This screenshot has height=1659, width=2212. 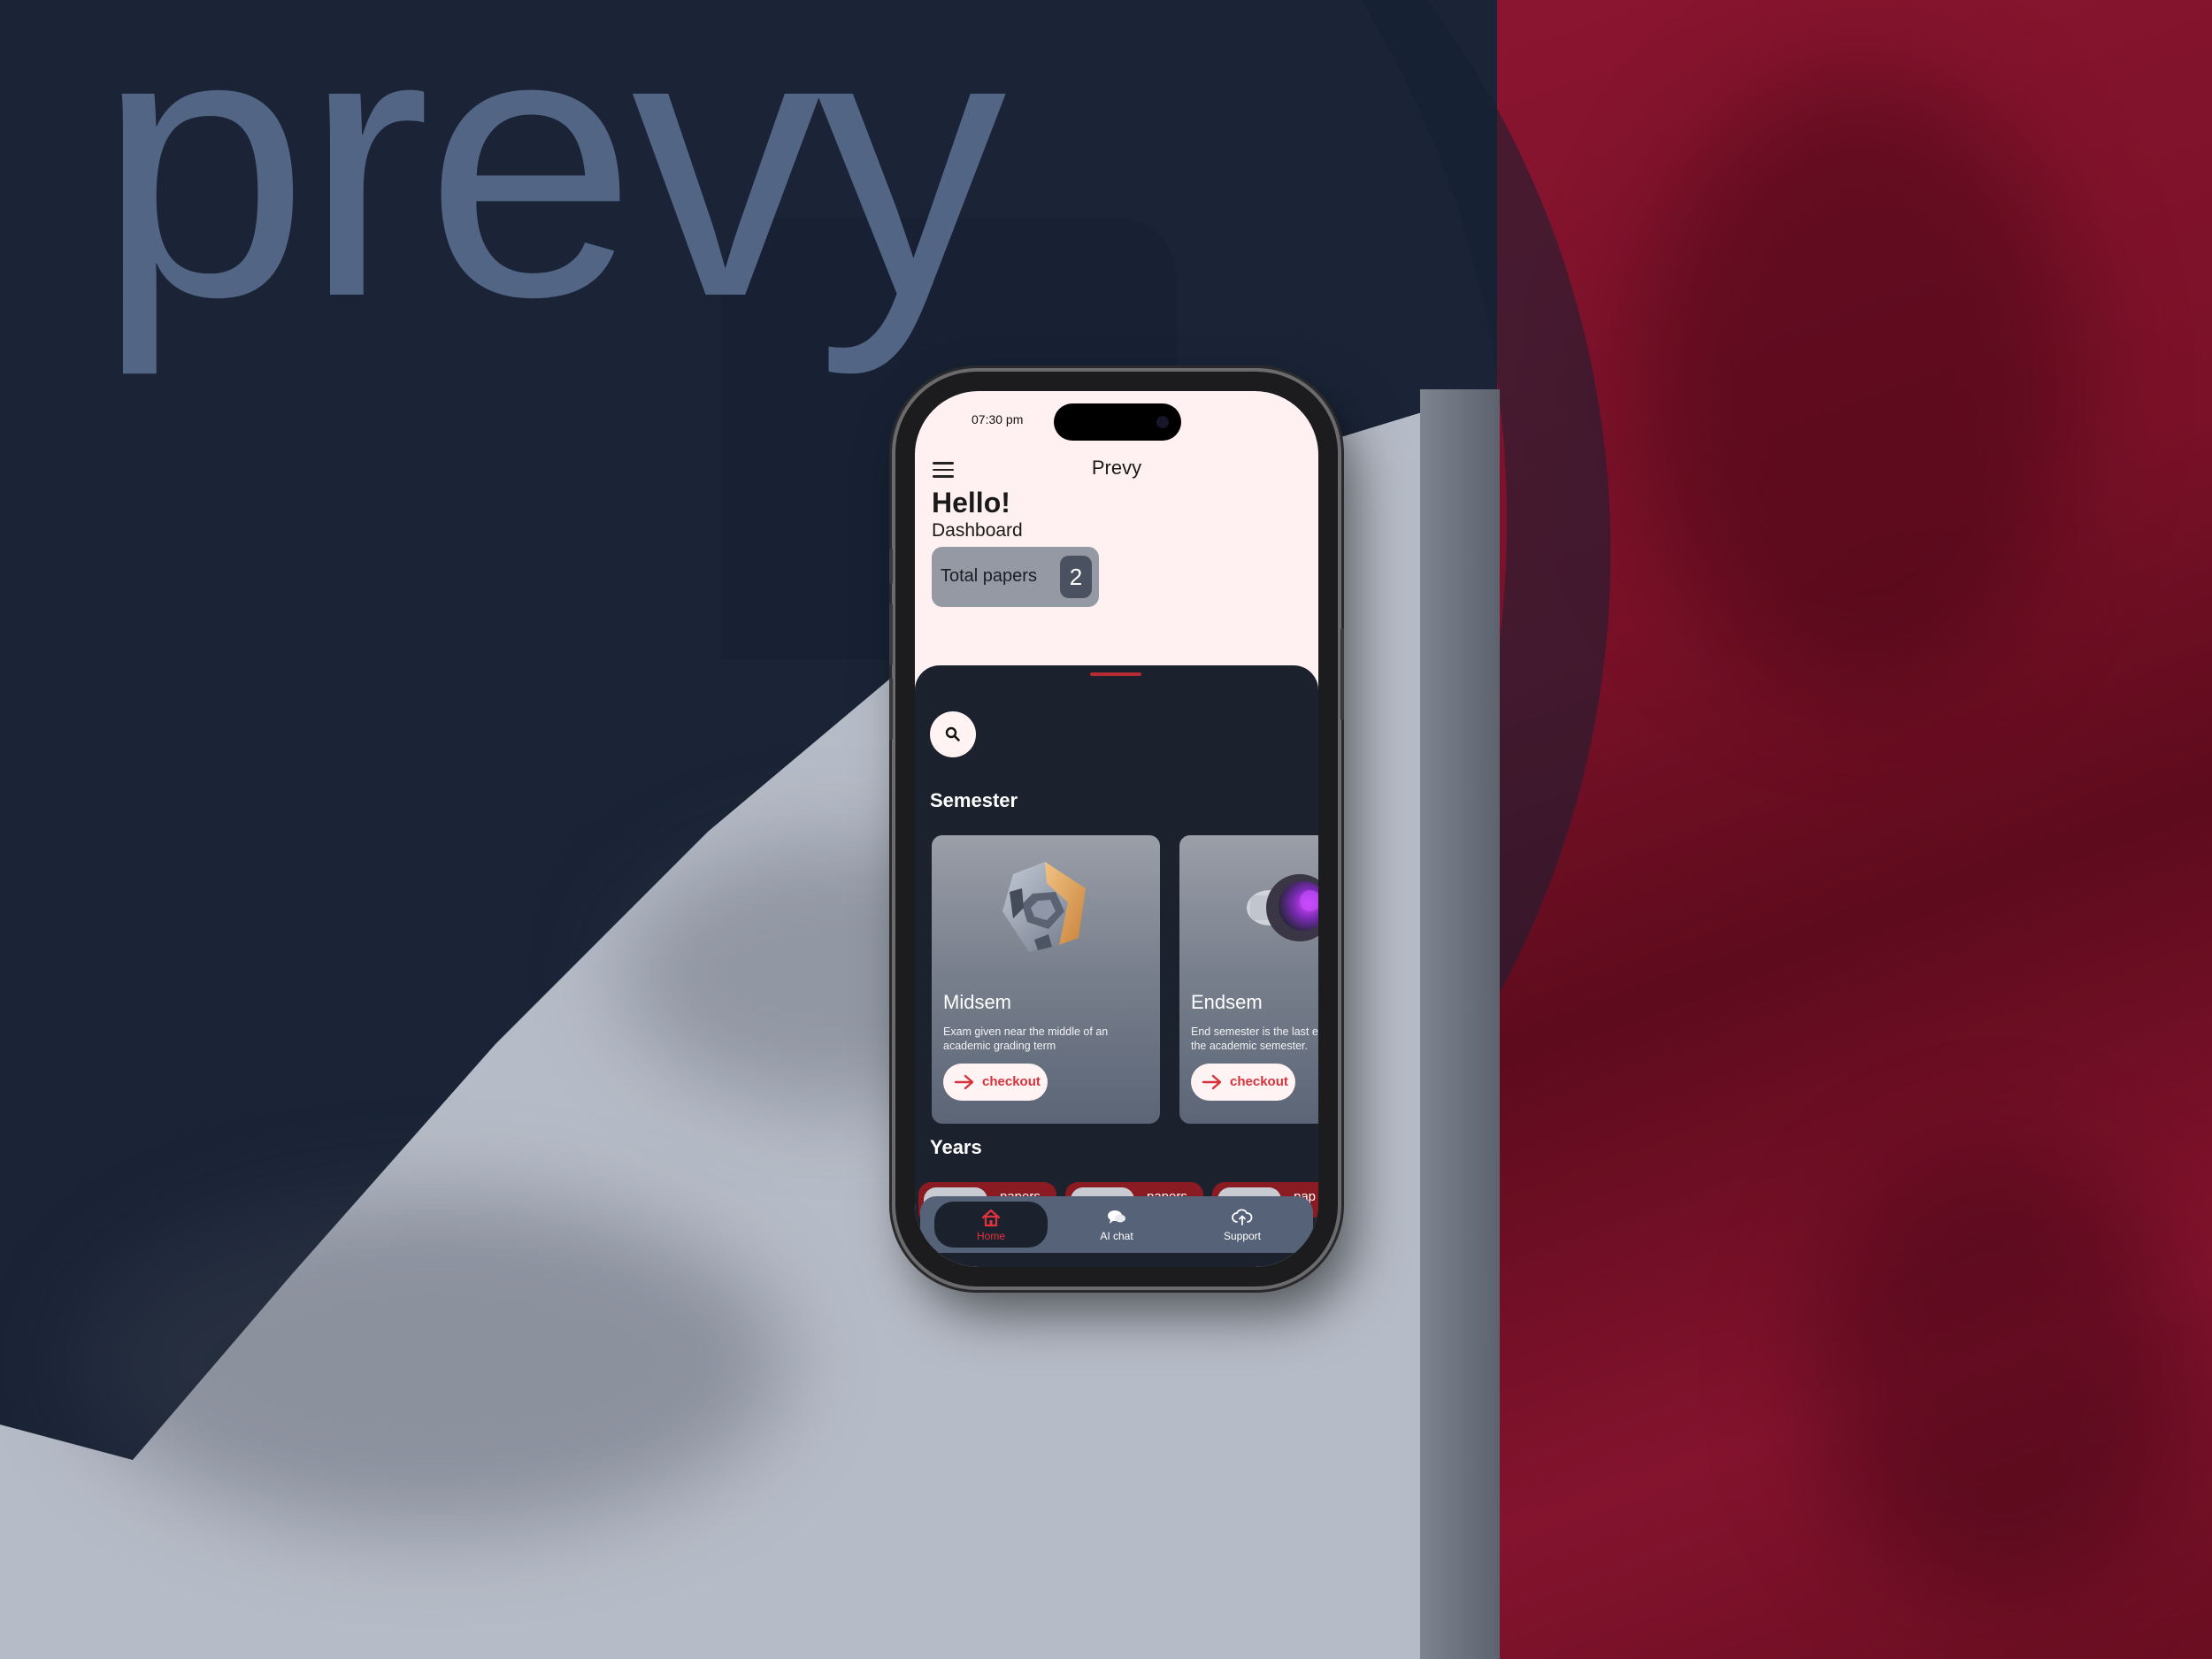 I want to click on nav-label: Support, so click(x=1243, y=1236).